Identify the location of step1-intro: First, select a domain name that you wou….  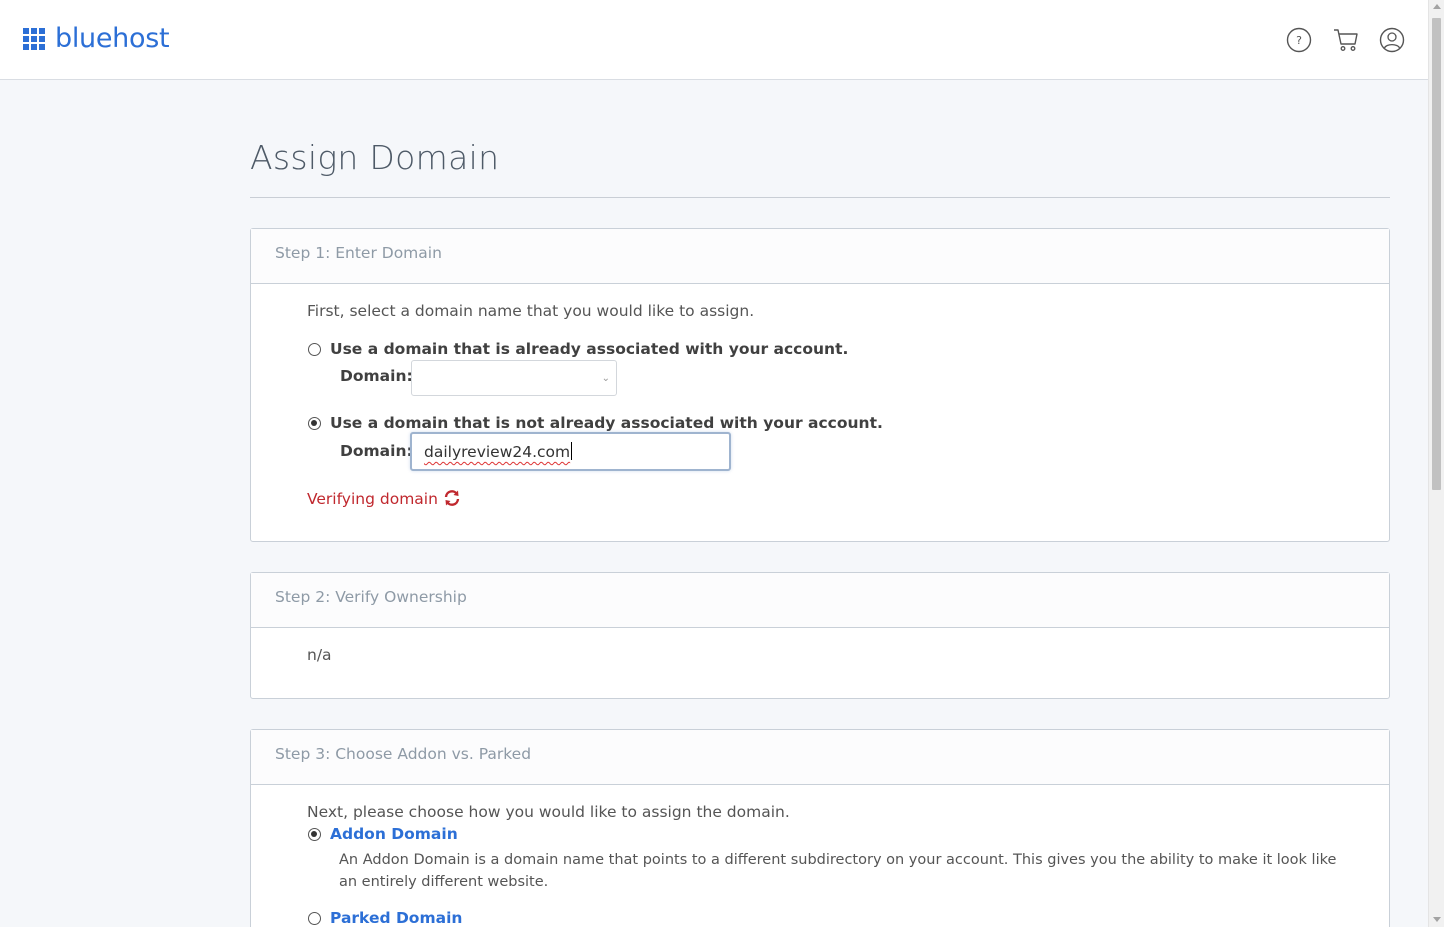
(531, 311).